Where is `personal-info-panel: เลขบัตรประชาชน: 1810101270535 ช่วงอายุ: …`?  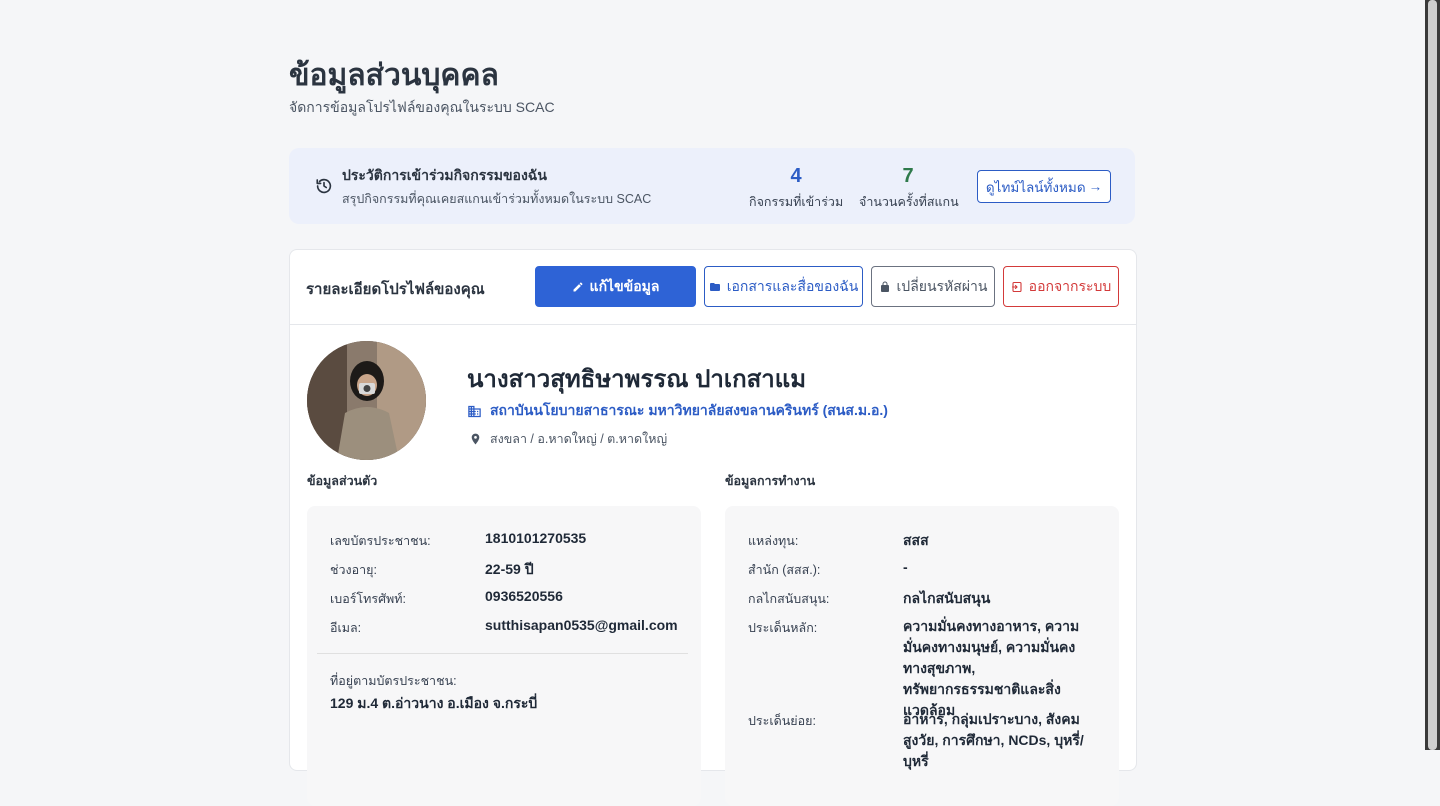 personal-info-panel: เลขบัตรประชาชน: 1810101270535 ช่วงอายุ: … is located at coordinates (504, 656).